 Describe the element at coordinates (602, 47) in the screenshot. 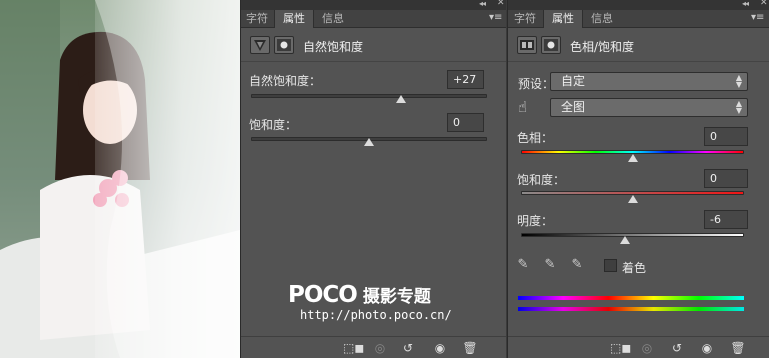

I see `adjustment-title: 色相/饱和度` at that location.